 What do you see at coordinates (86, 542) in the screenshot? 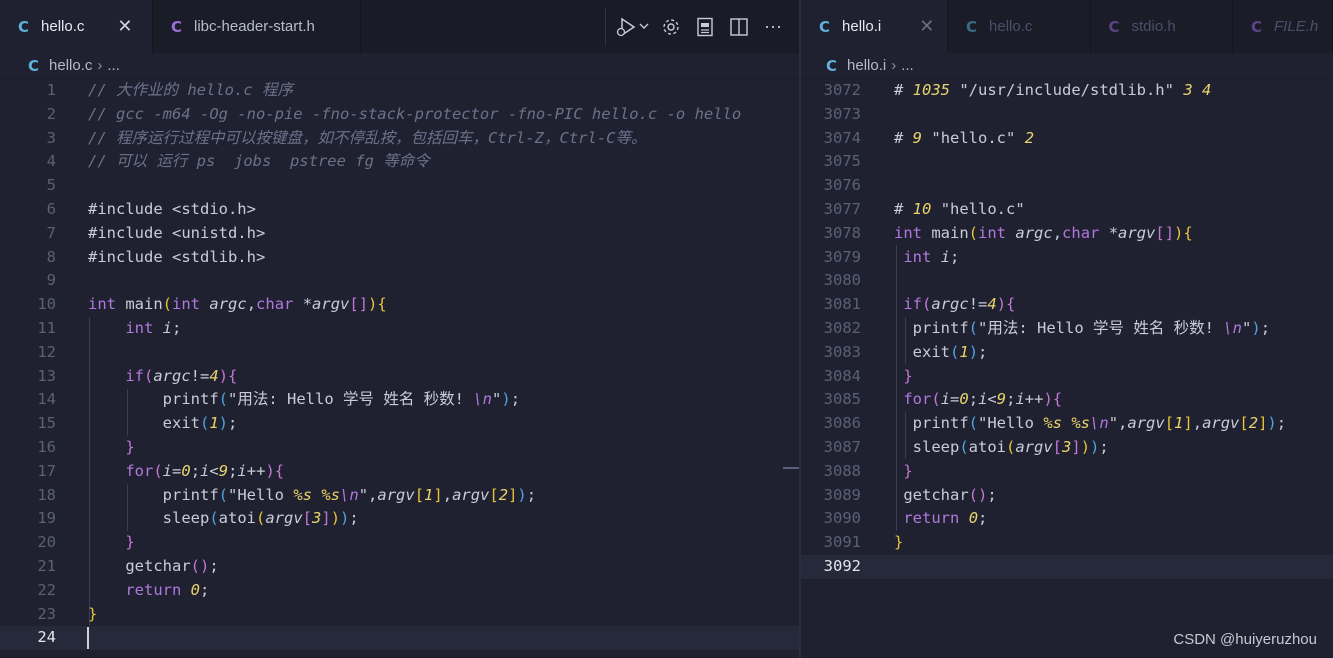
I see `code-line: 20 }` at bounding box center [86, 542].